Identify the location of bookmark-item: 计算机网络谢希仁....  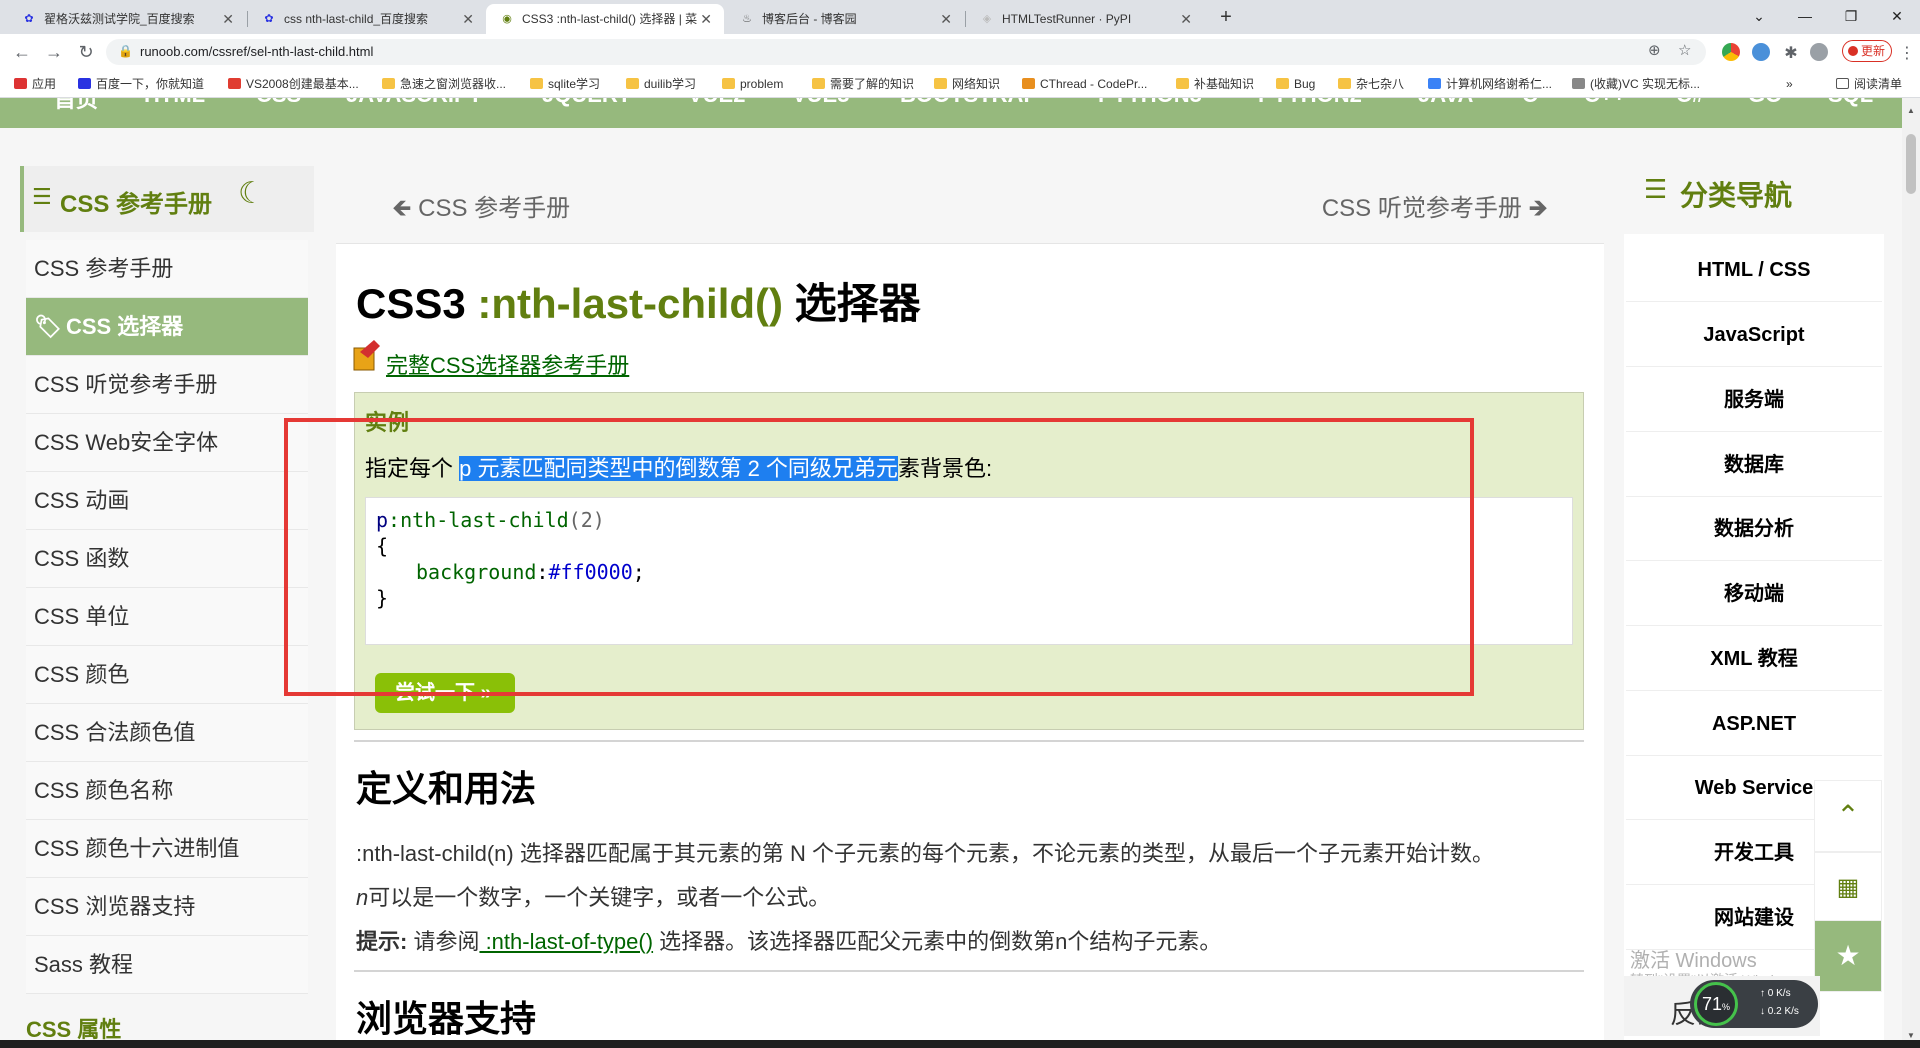
(1490, 84).